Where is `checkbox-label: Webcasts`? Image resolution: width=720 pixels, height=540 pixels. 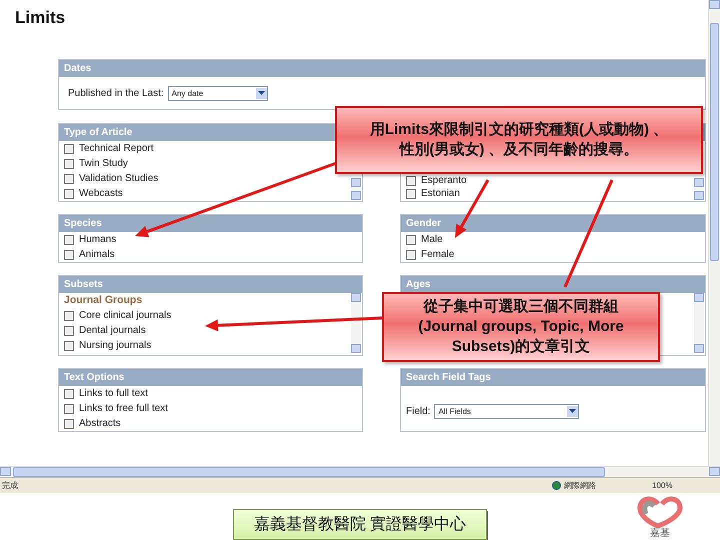
checkbox-label: Webcasts is located at coordinates (101, 193).